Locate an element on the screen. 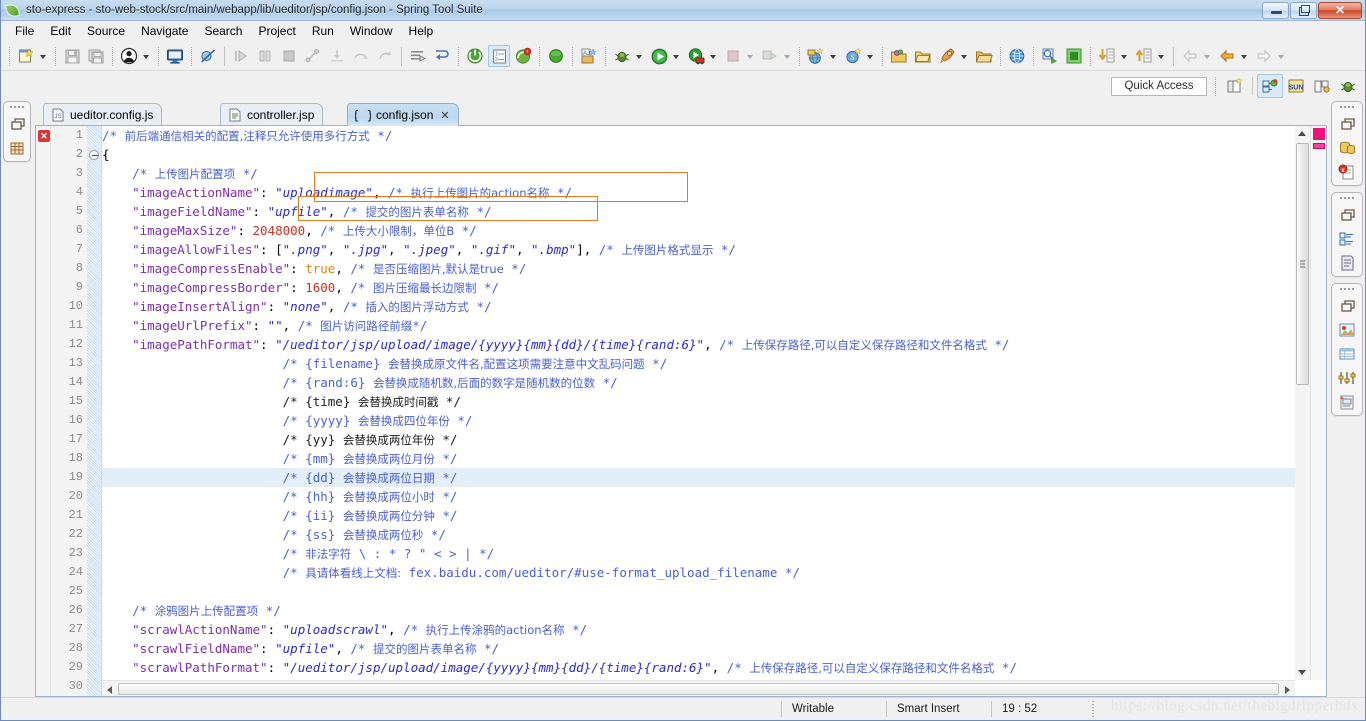 The height and width of the screenshot is (721, 1366). new-spring-bean-icon: S is located at coordinates (853, 56).